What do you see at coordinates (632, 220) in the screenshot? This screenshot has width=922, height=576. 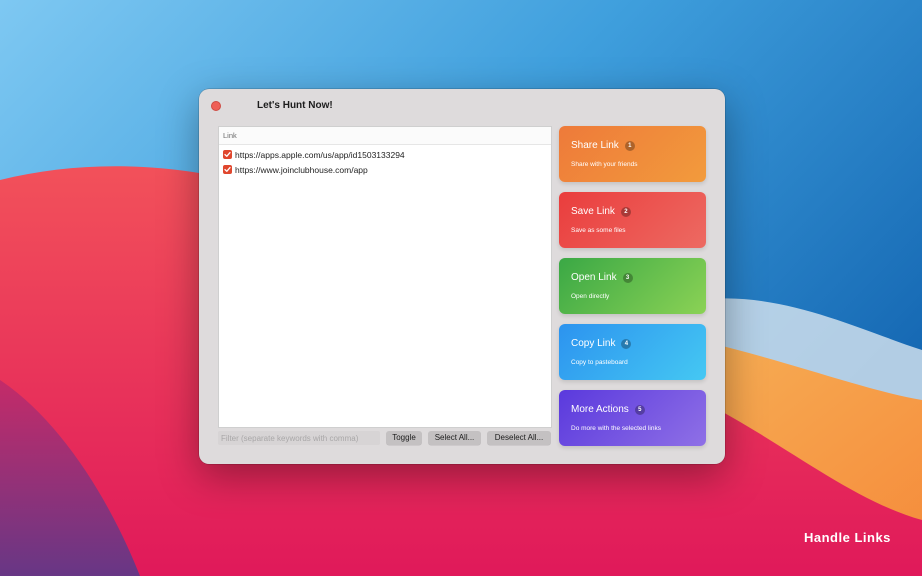 I see `save-link-button: Save Link 2 Save as some files` at bounding box center [632, 220].